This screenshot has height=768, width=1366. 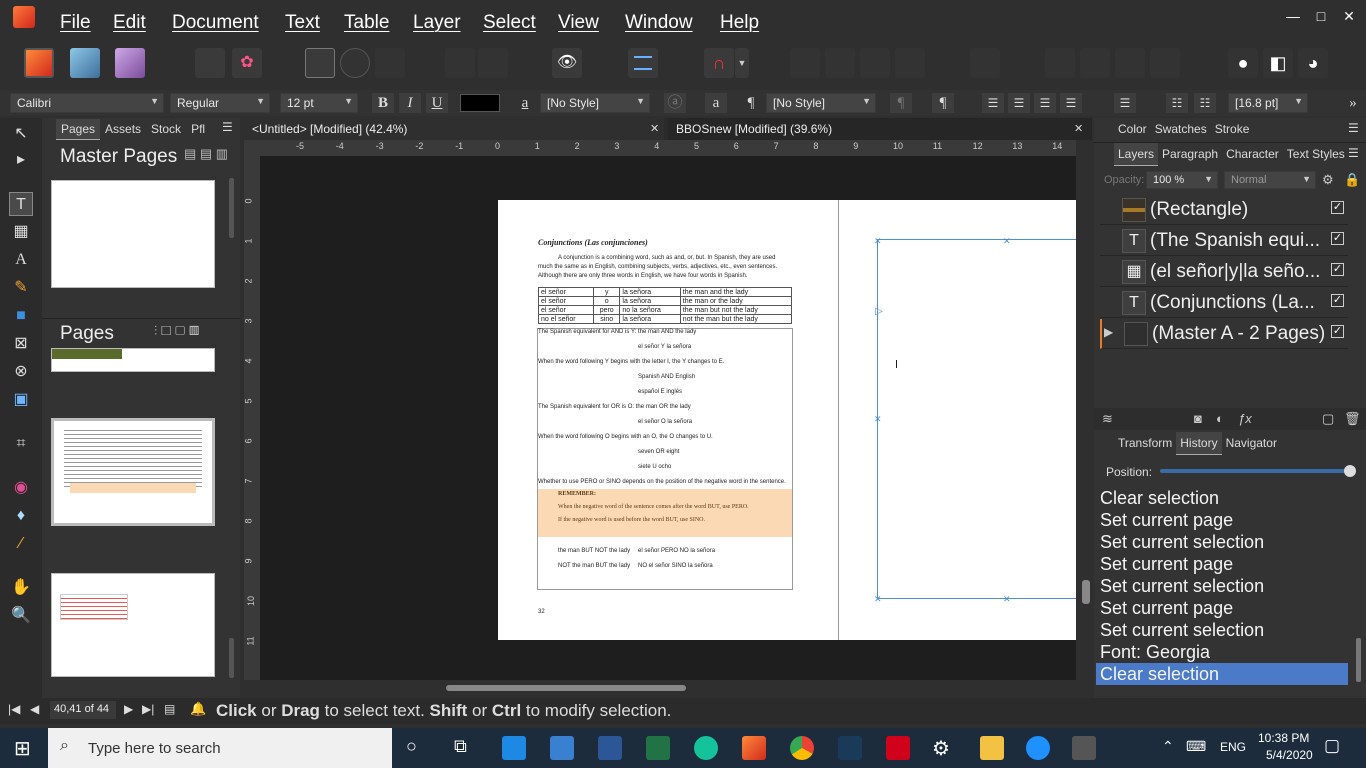 What do you see at coordinates (976, 419) in the screenshot?
I see `selected-text-frame` at bounding box center [976, 419].